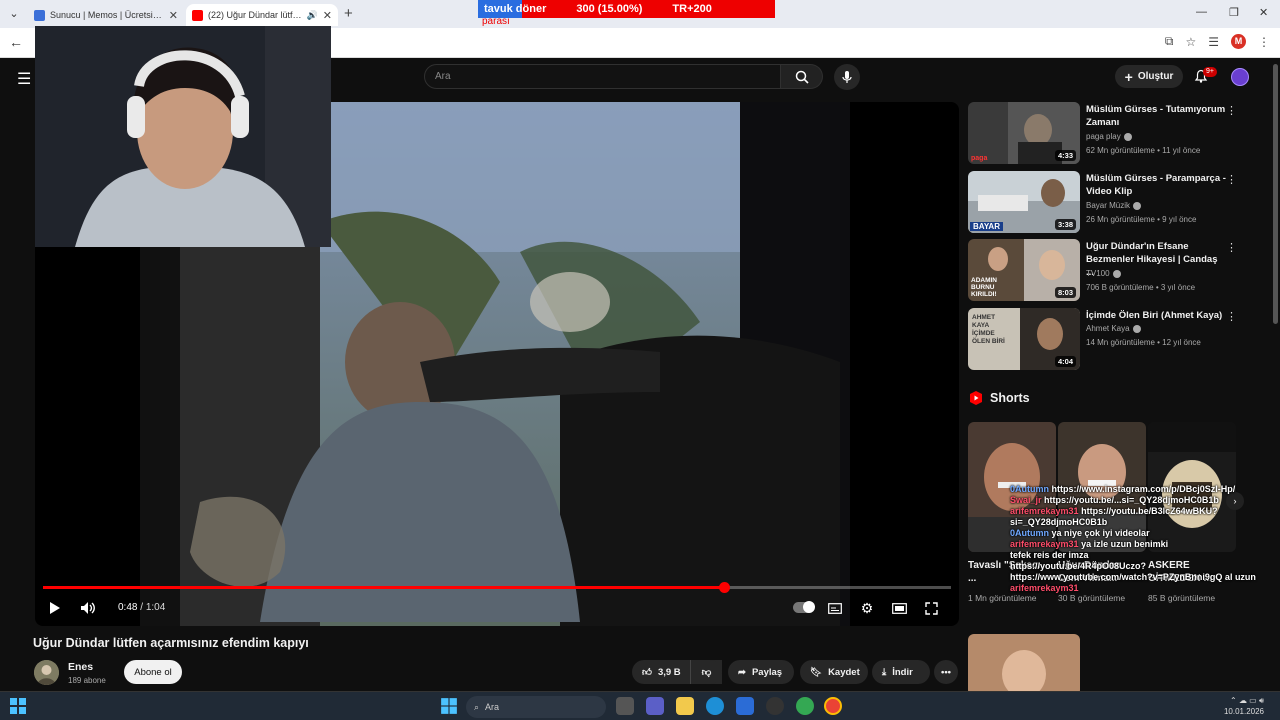 The height and width of the screenshot is (720, 1280). What do you see at coordinates (625, 706) in the screenshot?
I see `task-view-icon` at bounding box center [625, 706].